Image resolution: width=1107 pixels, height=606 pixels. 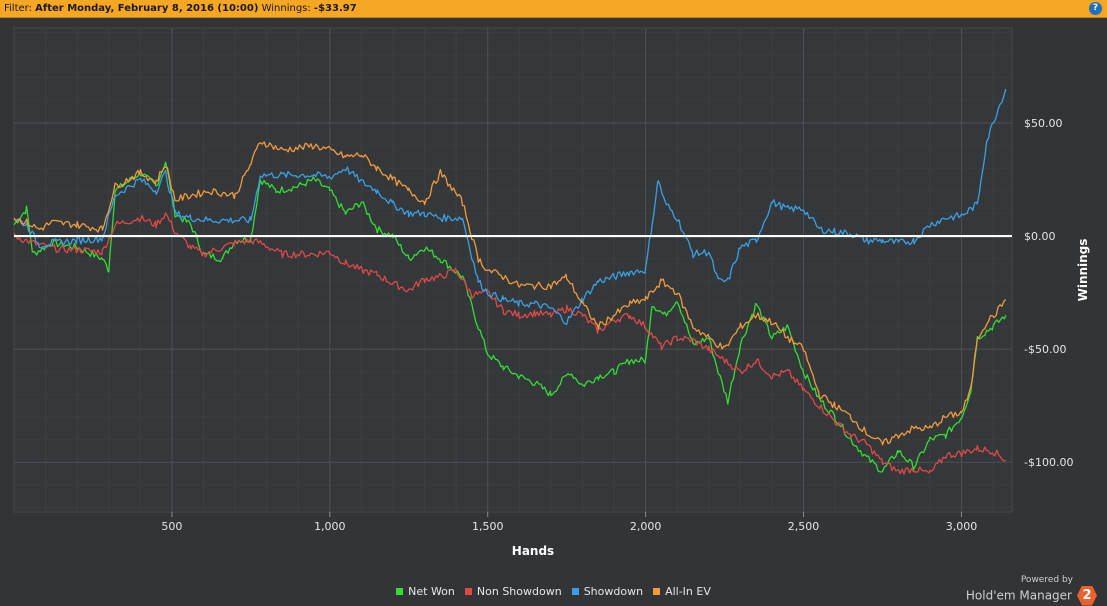 What do you see at coordinates (533, 551) in the screenshot?
I see `x-axis-title: Hands` at bounding box center [533, 551].